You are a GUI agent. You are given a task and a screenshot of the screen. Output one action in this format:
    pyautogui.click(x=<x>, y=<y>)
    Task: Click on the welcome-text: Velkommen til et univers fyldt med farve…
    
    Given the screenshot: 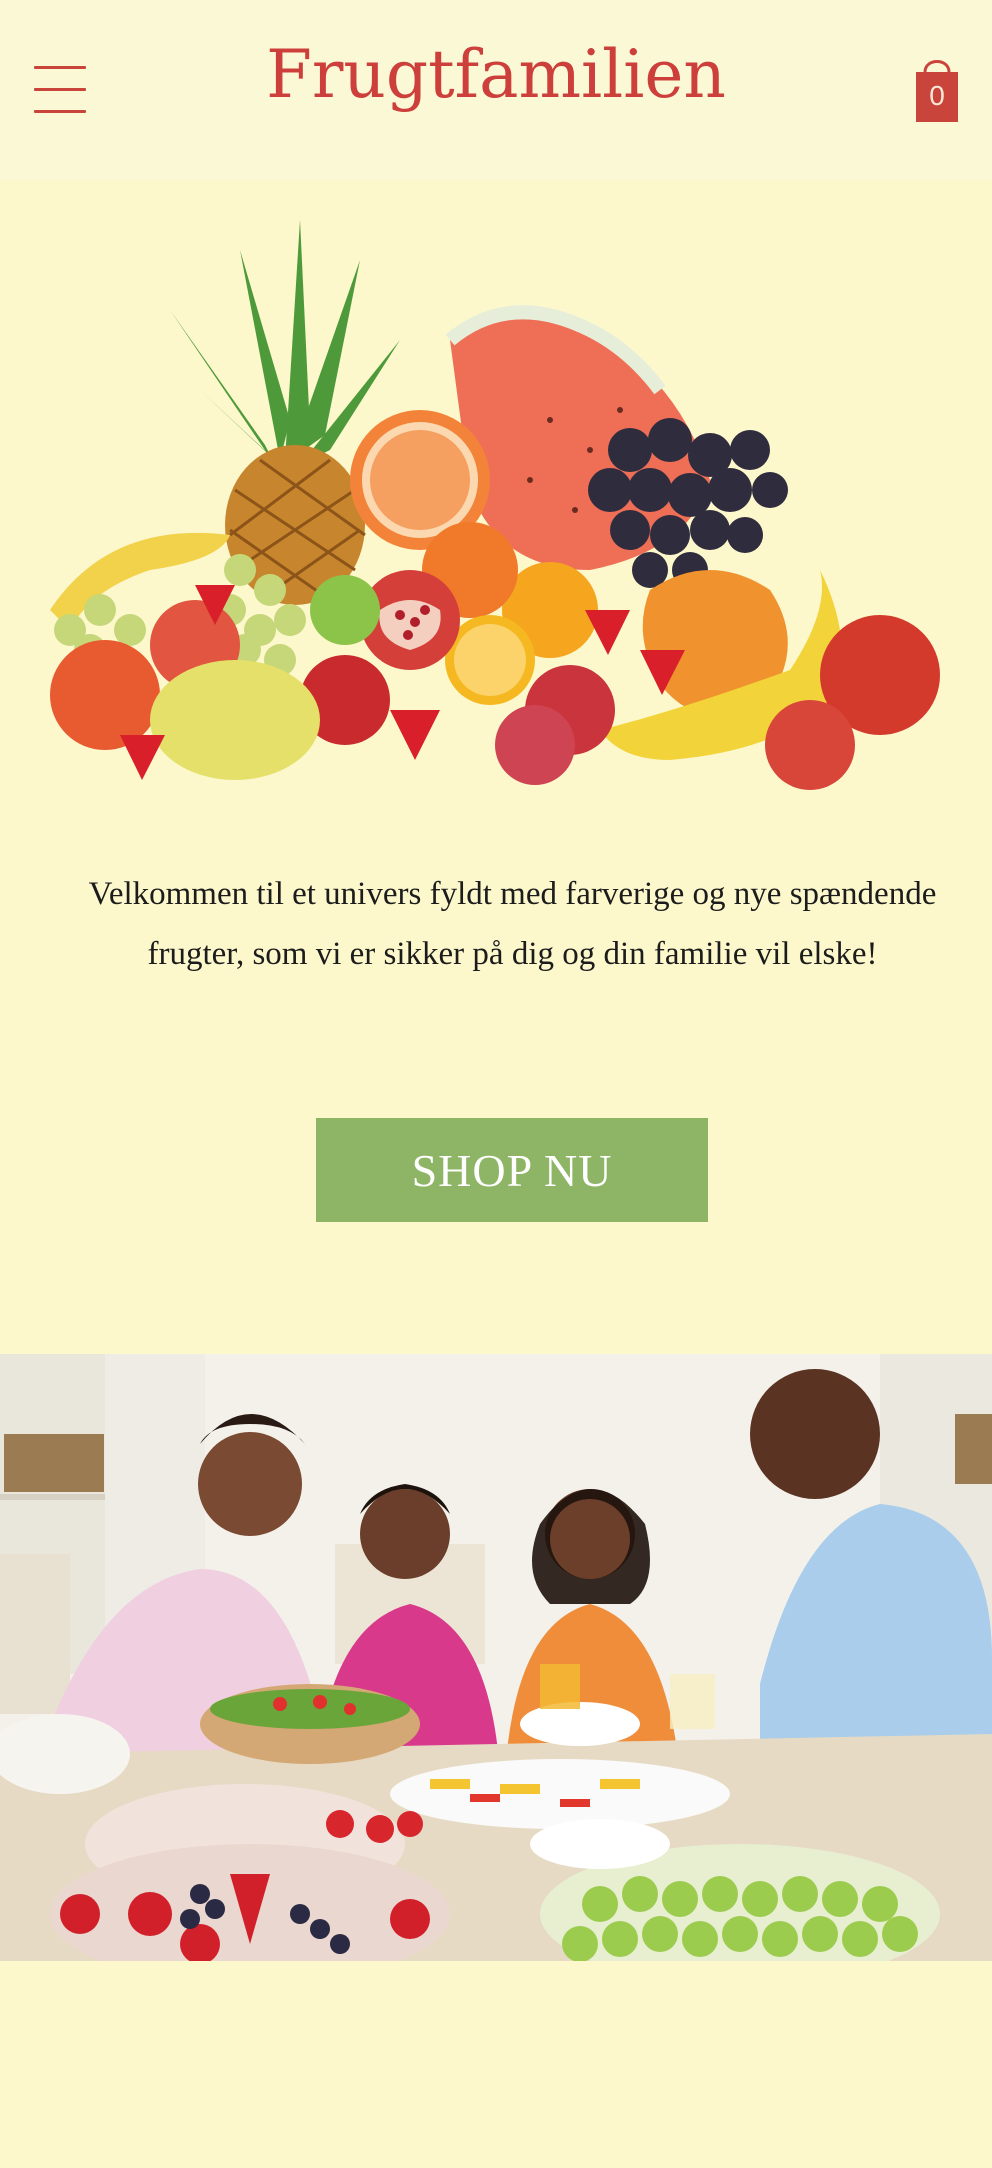 What is the action you would take?
    pyautogui.click(x=512, y=924)
    